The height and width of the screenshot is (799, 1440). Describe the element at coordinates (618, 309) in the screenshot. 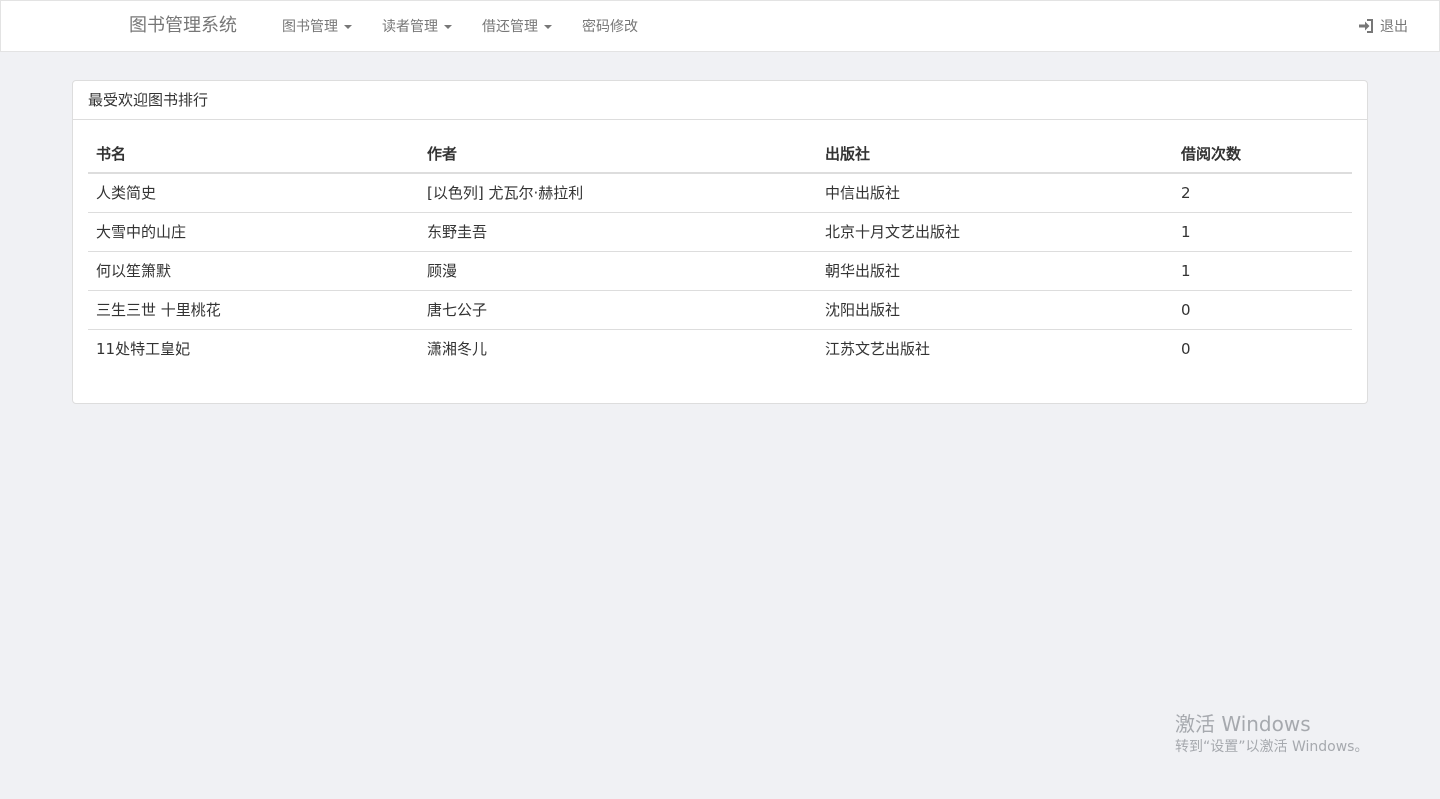

I see `cell-author: 唐七公子` at that location.